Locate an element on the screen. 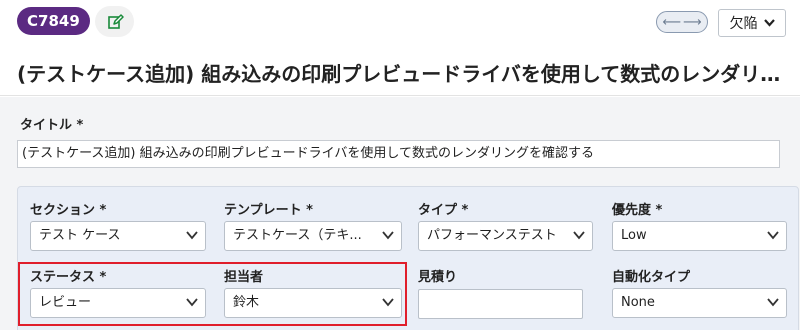 This screenshot has height=330, width=800. edit-button is located at coordinates (114, 21).